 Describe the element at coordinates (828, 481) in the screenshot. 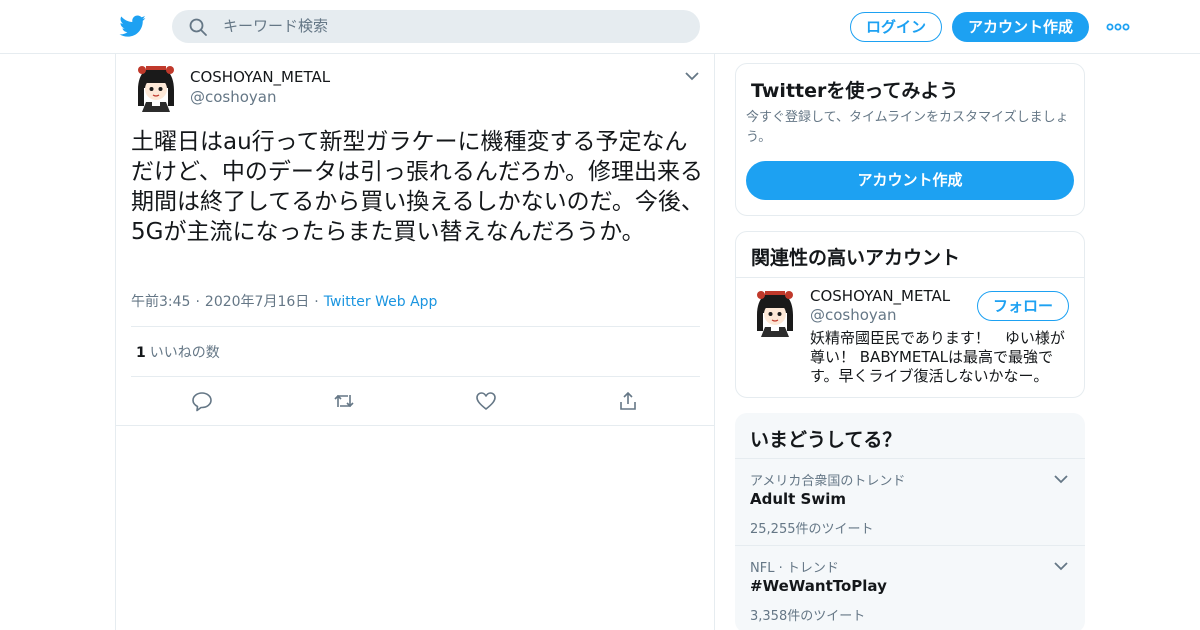

I see `trend-context: アメリカ合衆国のトレンド` at that location.